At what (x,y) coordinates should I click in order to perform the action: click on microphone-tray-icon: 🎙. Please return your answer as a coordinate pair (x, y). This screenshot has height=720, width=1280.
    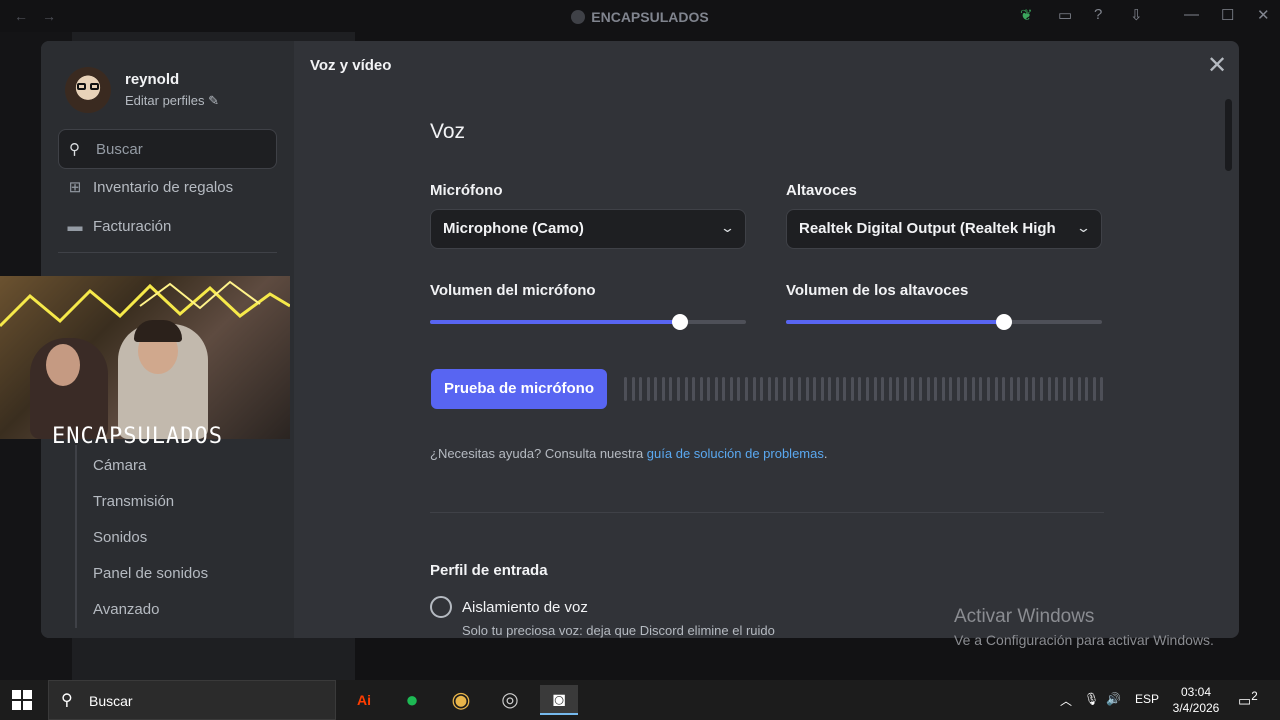
    Looking at the image, I should click on (1091, 699).